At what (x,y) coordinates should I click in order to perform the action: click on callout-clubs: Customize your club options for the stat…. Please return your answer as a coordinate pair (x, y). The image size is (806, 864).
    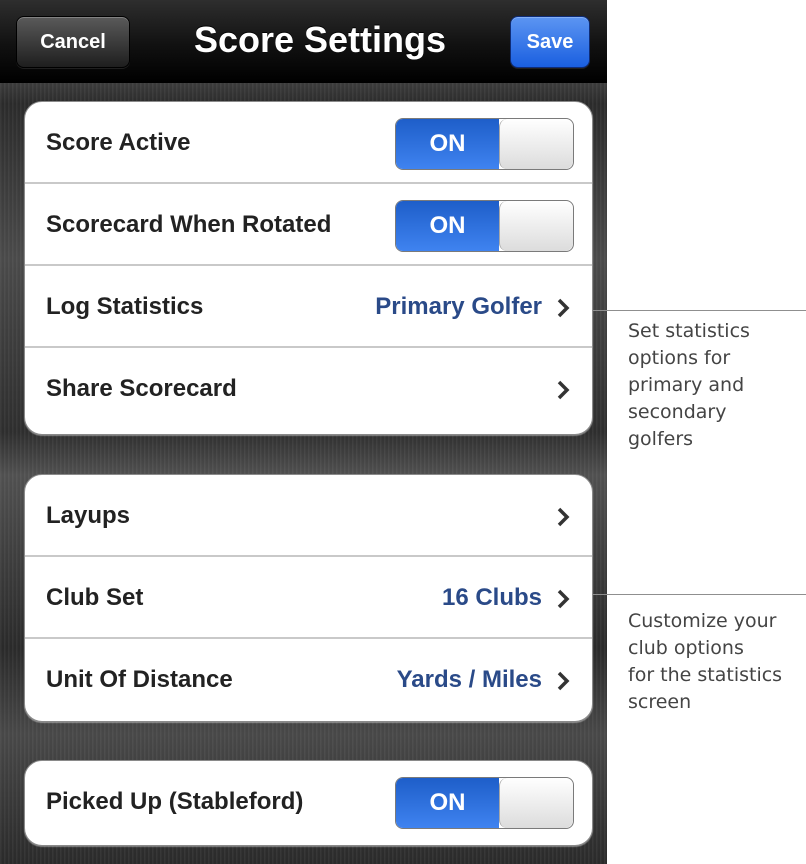
    Looking at the image, I should click on (705, 662).